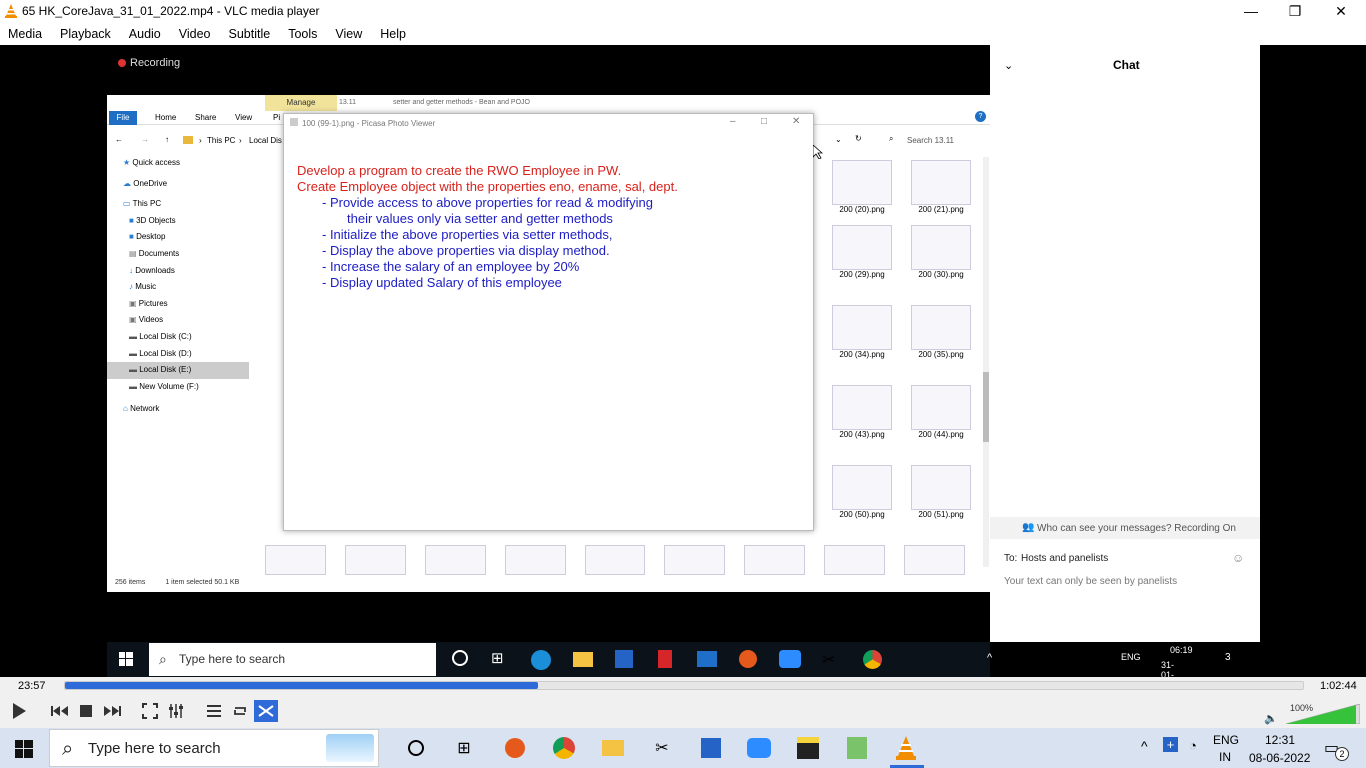 This screenshot has width=1366, height=768. What do you see at coordinates (19, 711) in the screenshot?
I see `play-button` at bounding box center [19, 711].